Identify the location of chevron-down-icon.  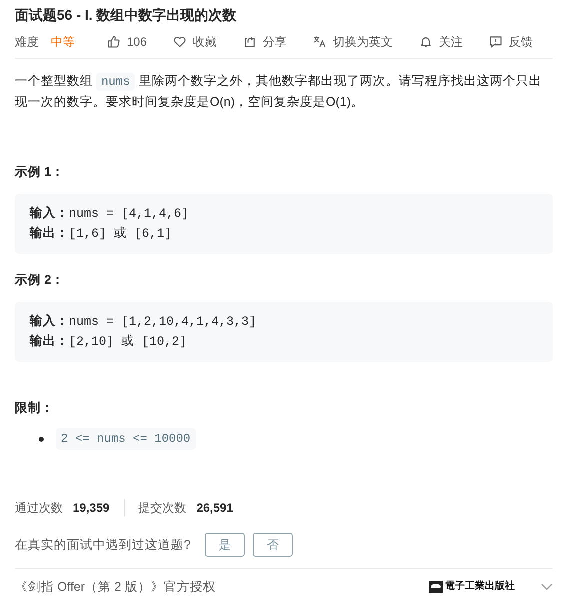
(547, 587).